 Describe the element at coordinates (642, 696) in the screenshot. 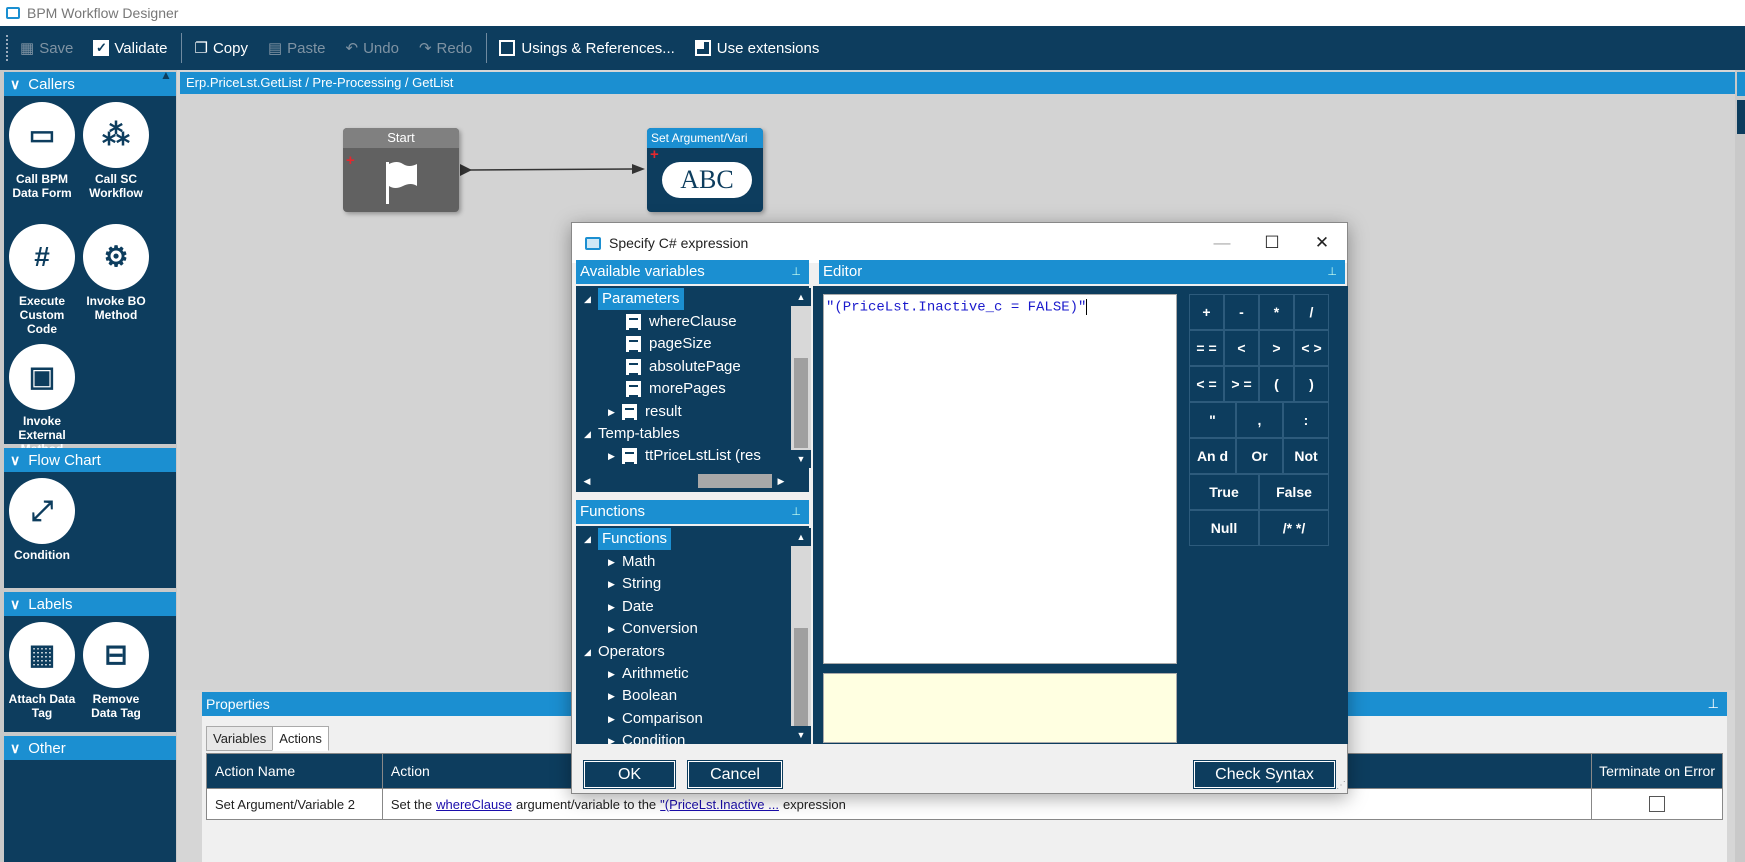

I see `tree-node-boolean: ▶ Boolean` at that location.